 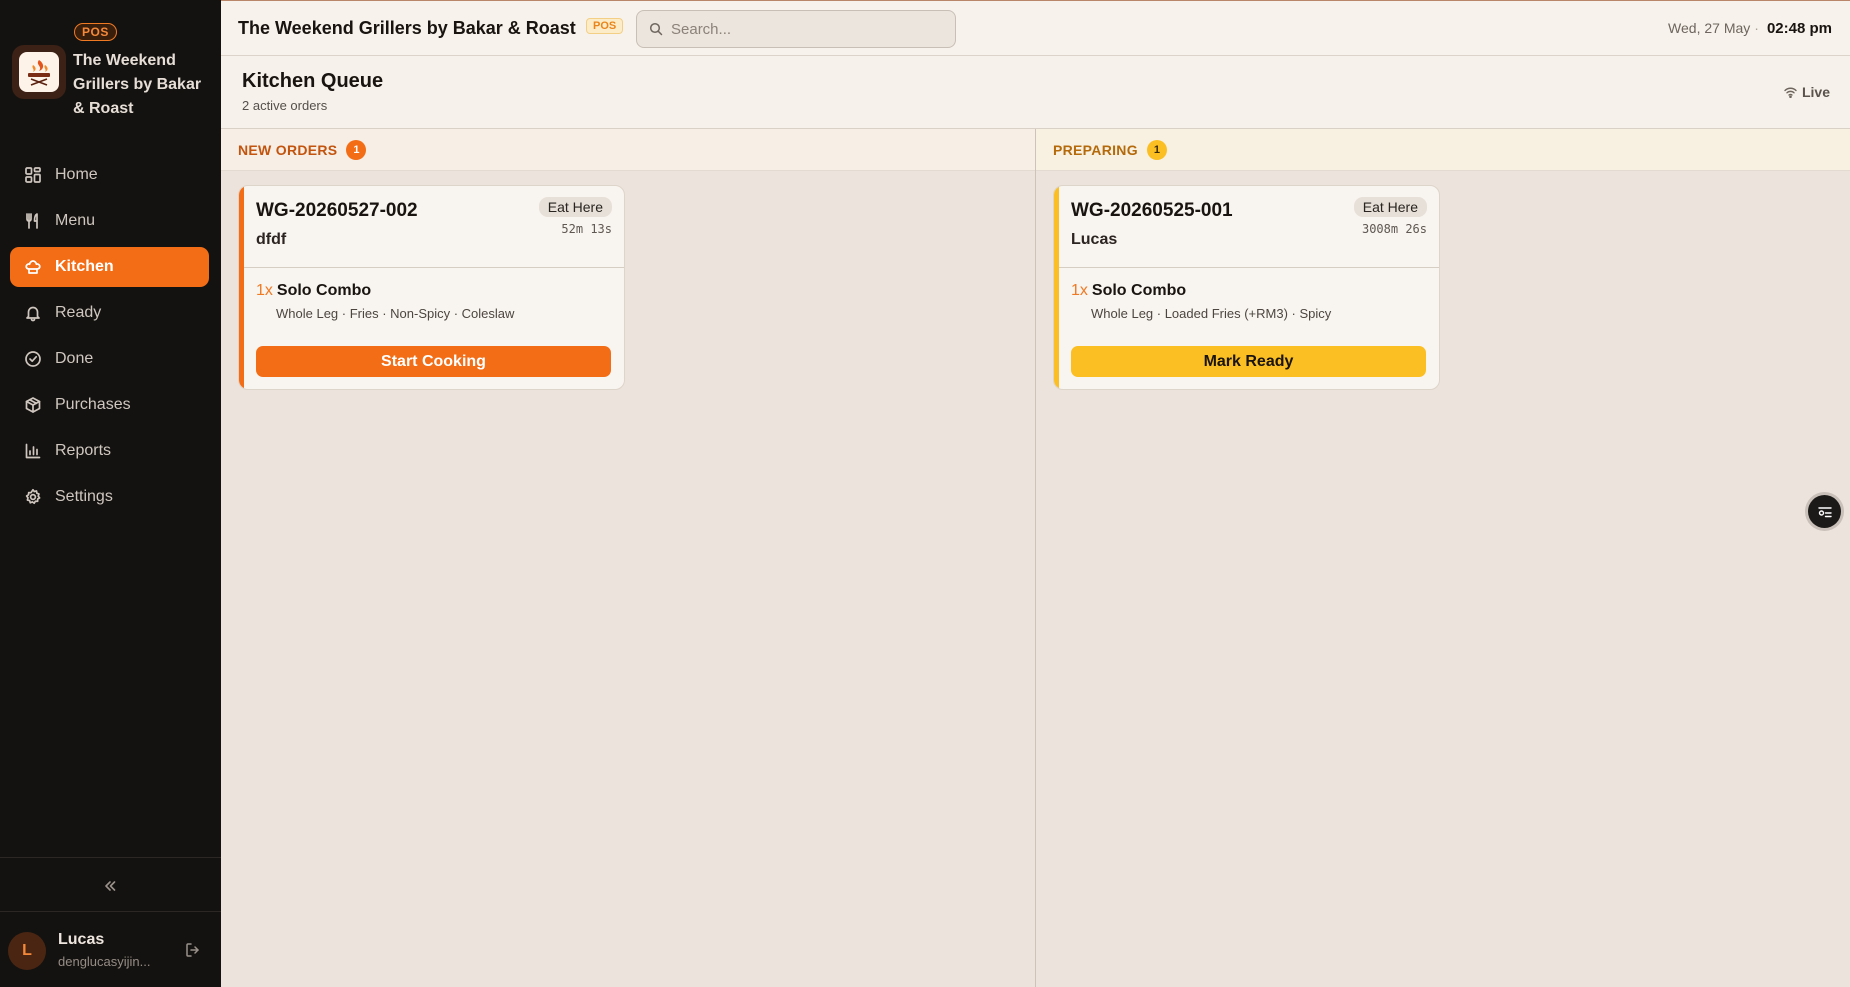 I want to click on customer-name: Lucas, so click(x=1094, y=239).